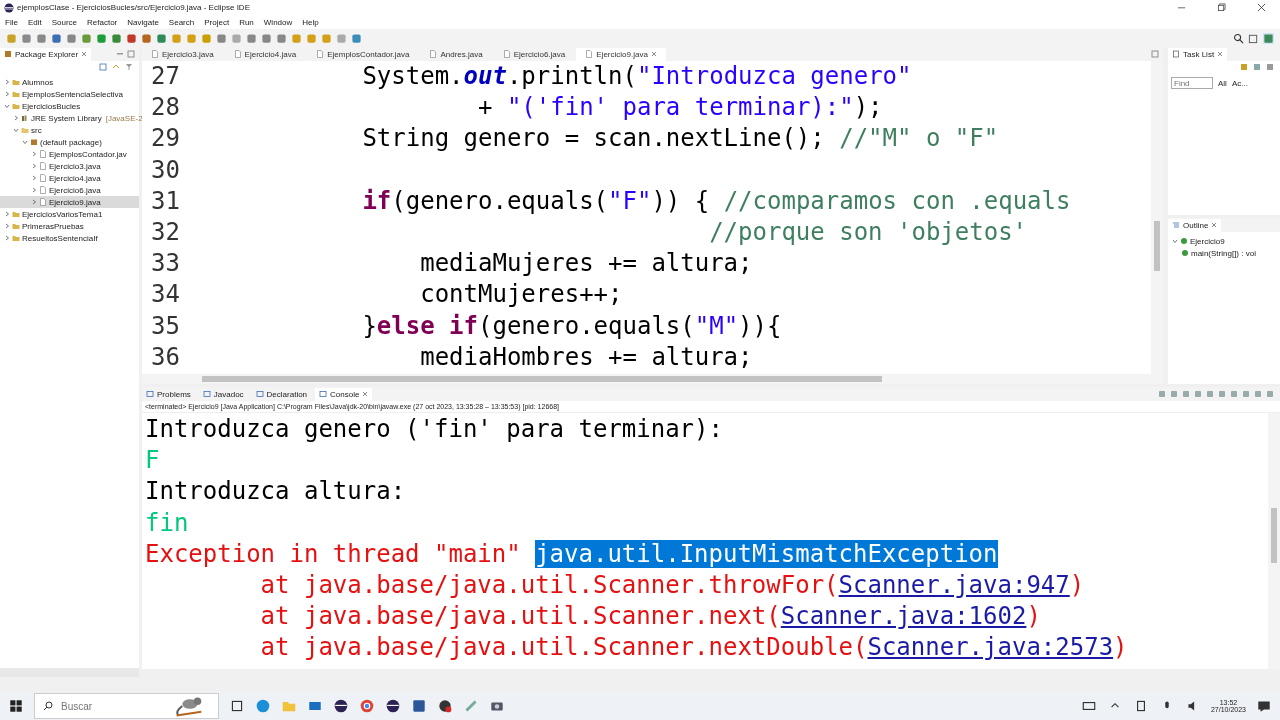 The image size is (1280, 720). I want to click on link-icon, so click(116, 67).